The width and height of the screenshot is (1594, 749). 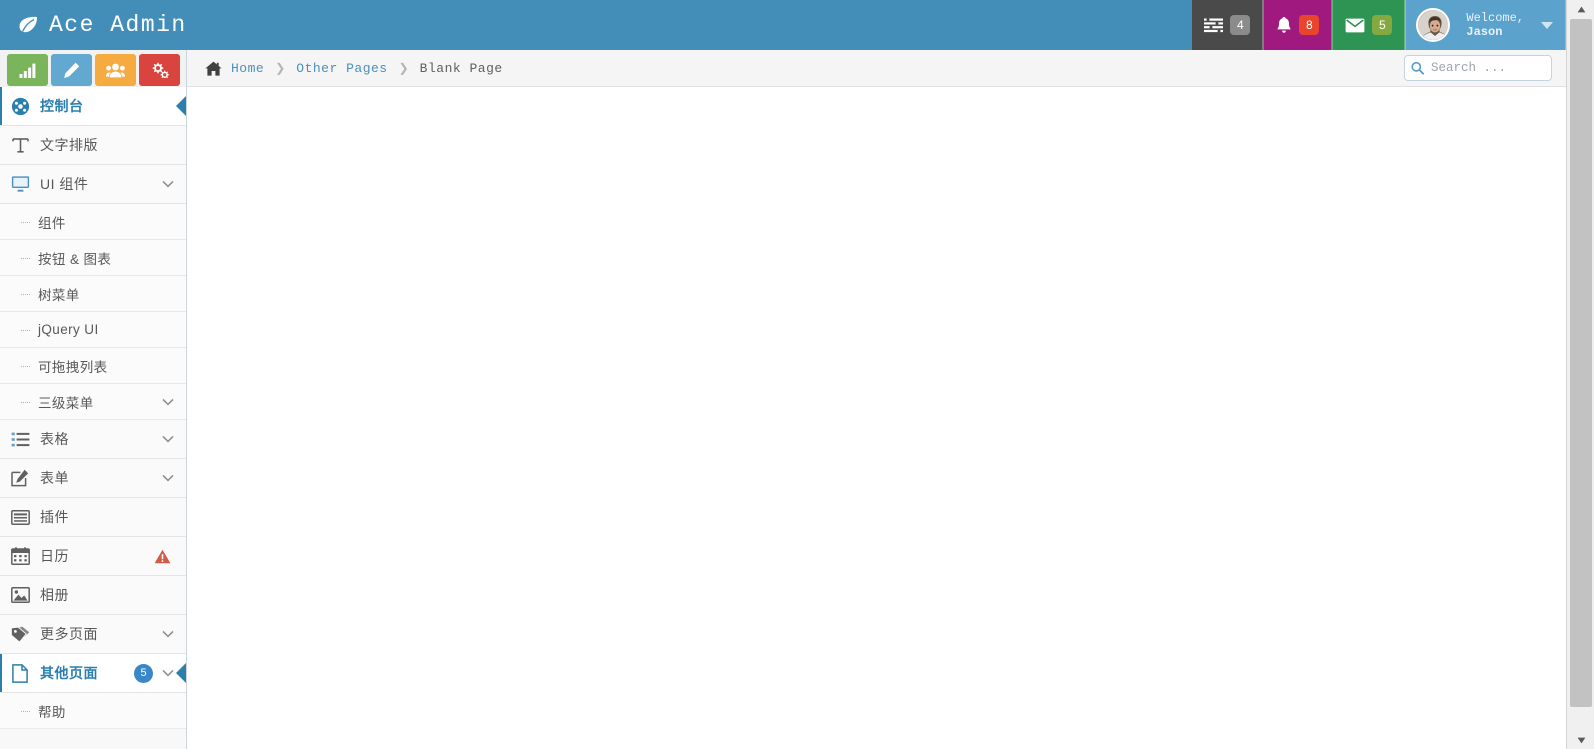 What do you see at coordinates (54, 439) in the screenshot?
I see `sidebar-item-label: 表格` at bounding box center [54, 439].